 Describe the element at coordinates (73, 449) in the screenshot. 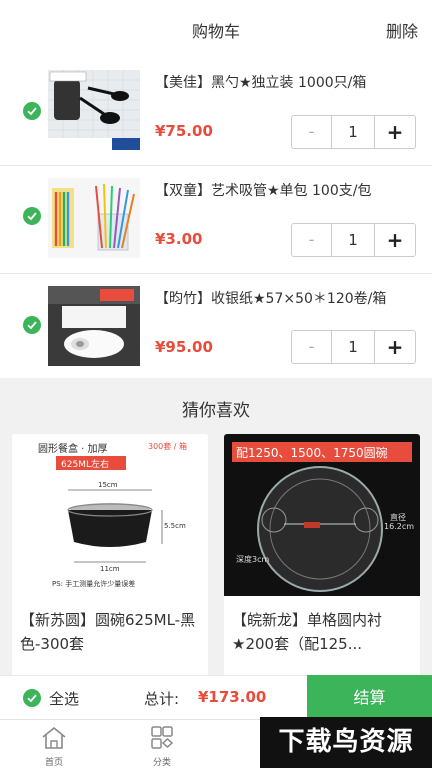

I see `image-caption: 圆形餐盒 · 加厚` at that location.